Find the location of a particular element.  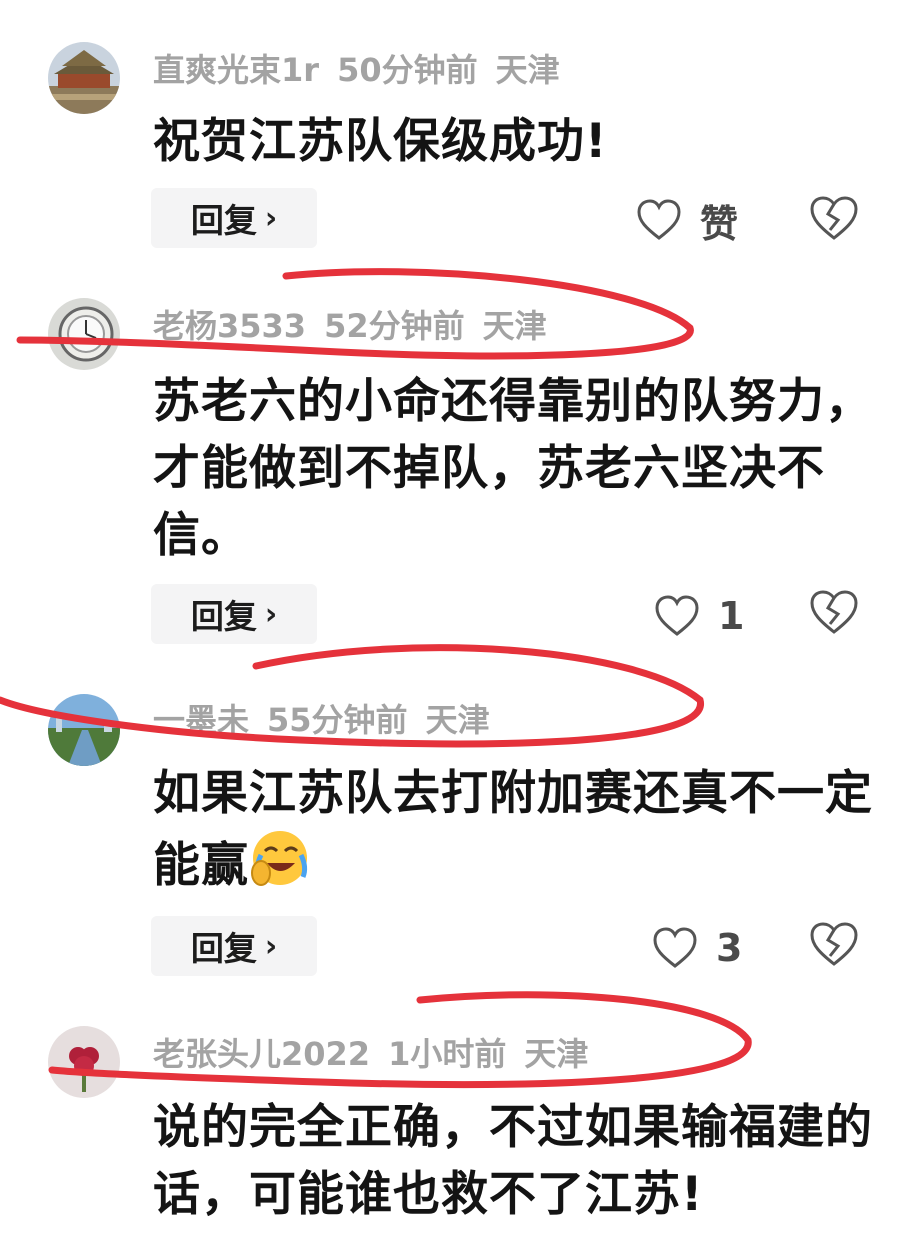

comment-meta: 老张头儿2022 1小时前 天津 is located at coordinates (379, 1054).